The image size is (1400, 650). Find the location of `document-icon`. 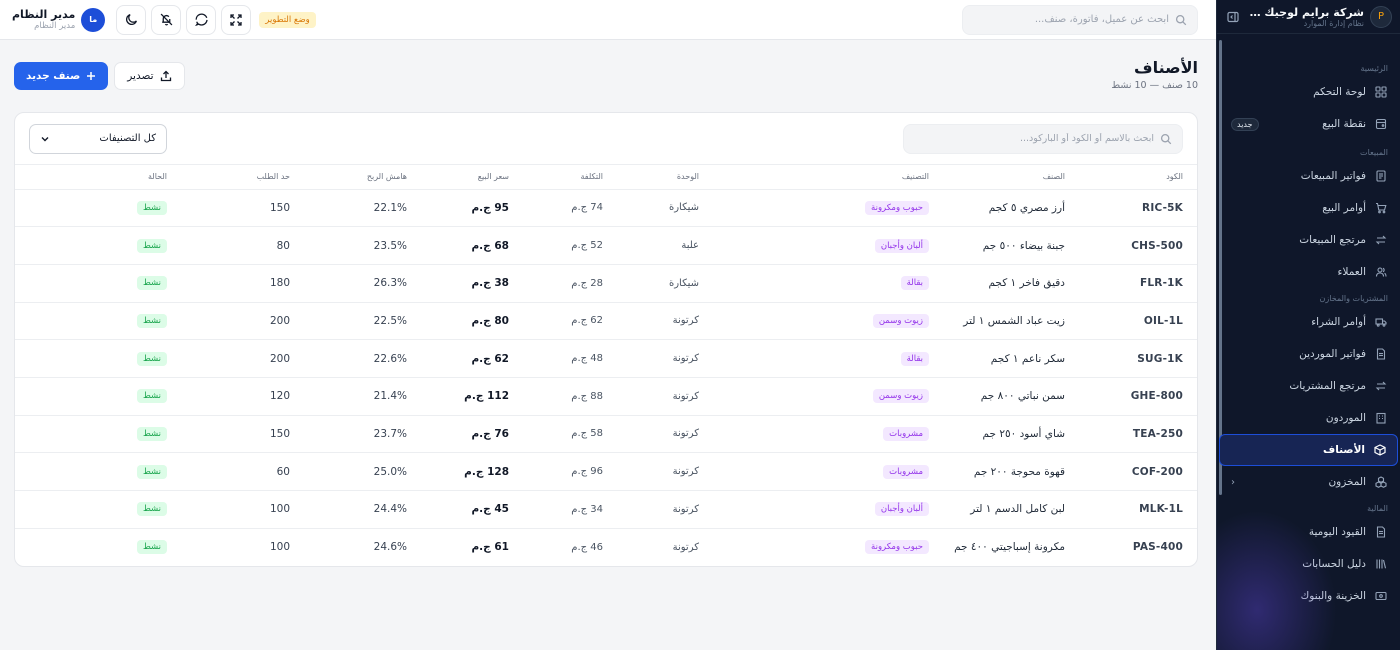

document-icon is located at coordinates (1381, 532).